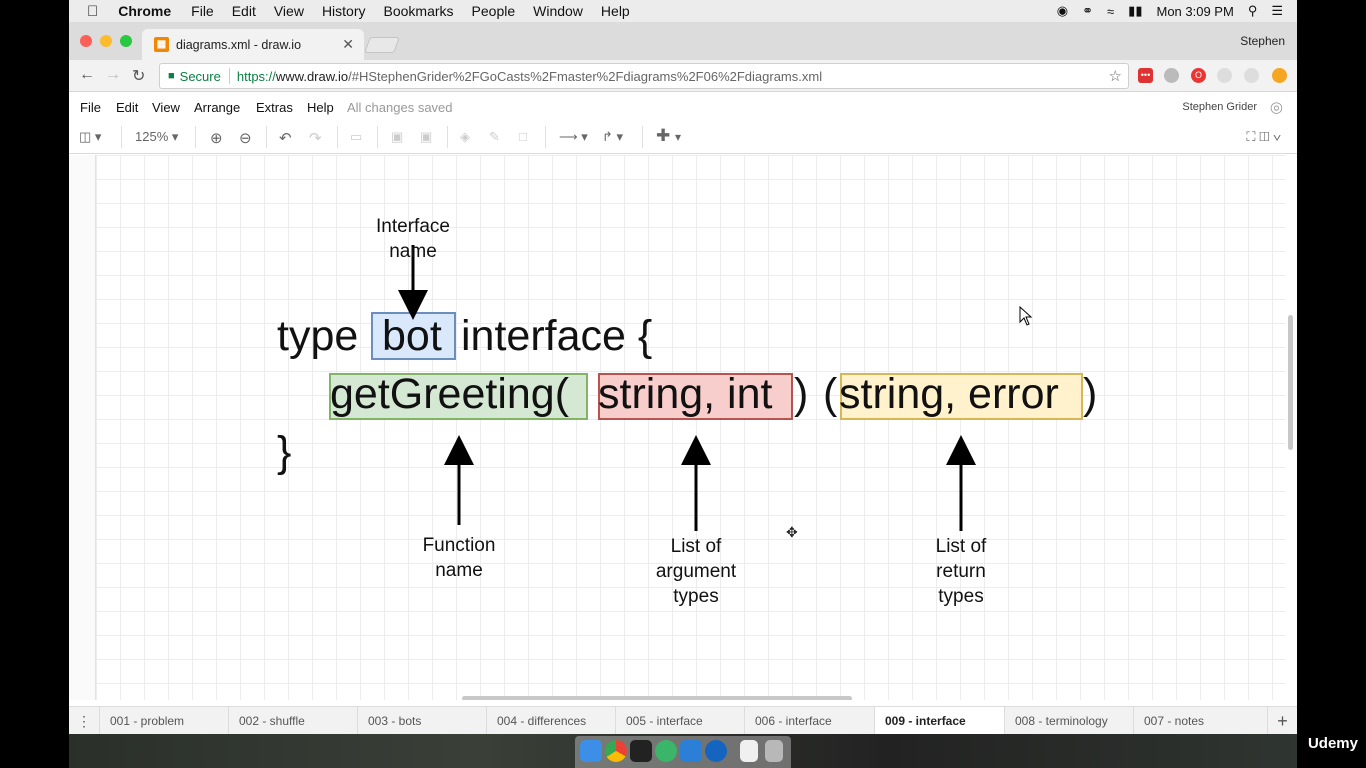 The height and width of the screenshot is (768, 1366). I want to click on page-tab: 008 - terminology, so click(1068, 721).